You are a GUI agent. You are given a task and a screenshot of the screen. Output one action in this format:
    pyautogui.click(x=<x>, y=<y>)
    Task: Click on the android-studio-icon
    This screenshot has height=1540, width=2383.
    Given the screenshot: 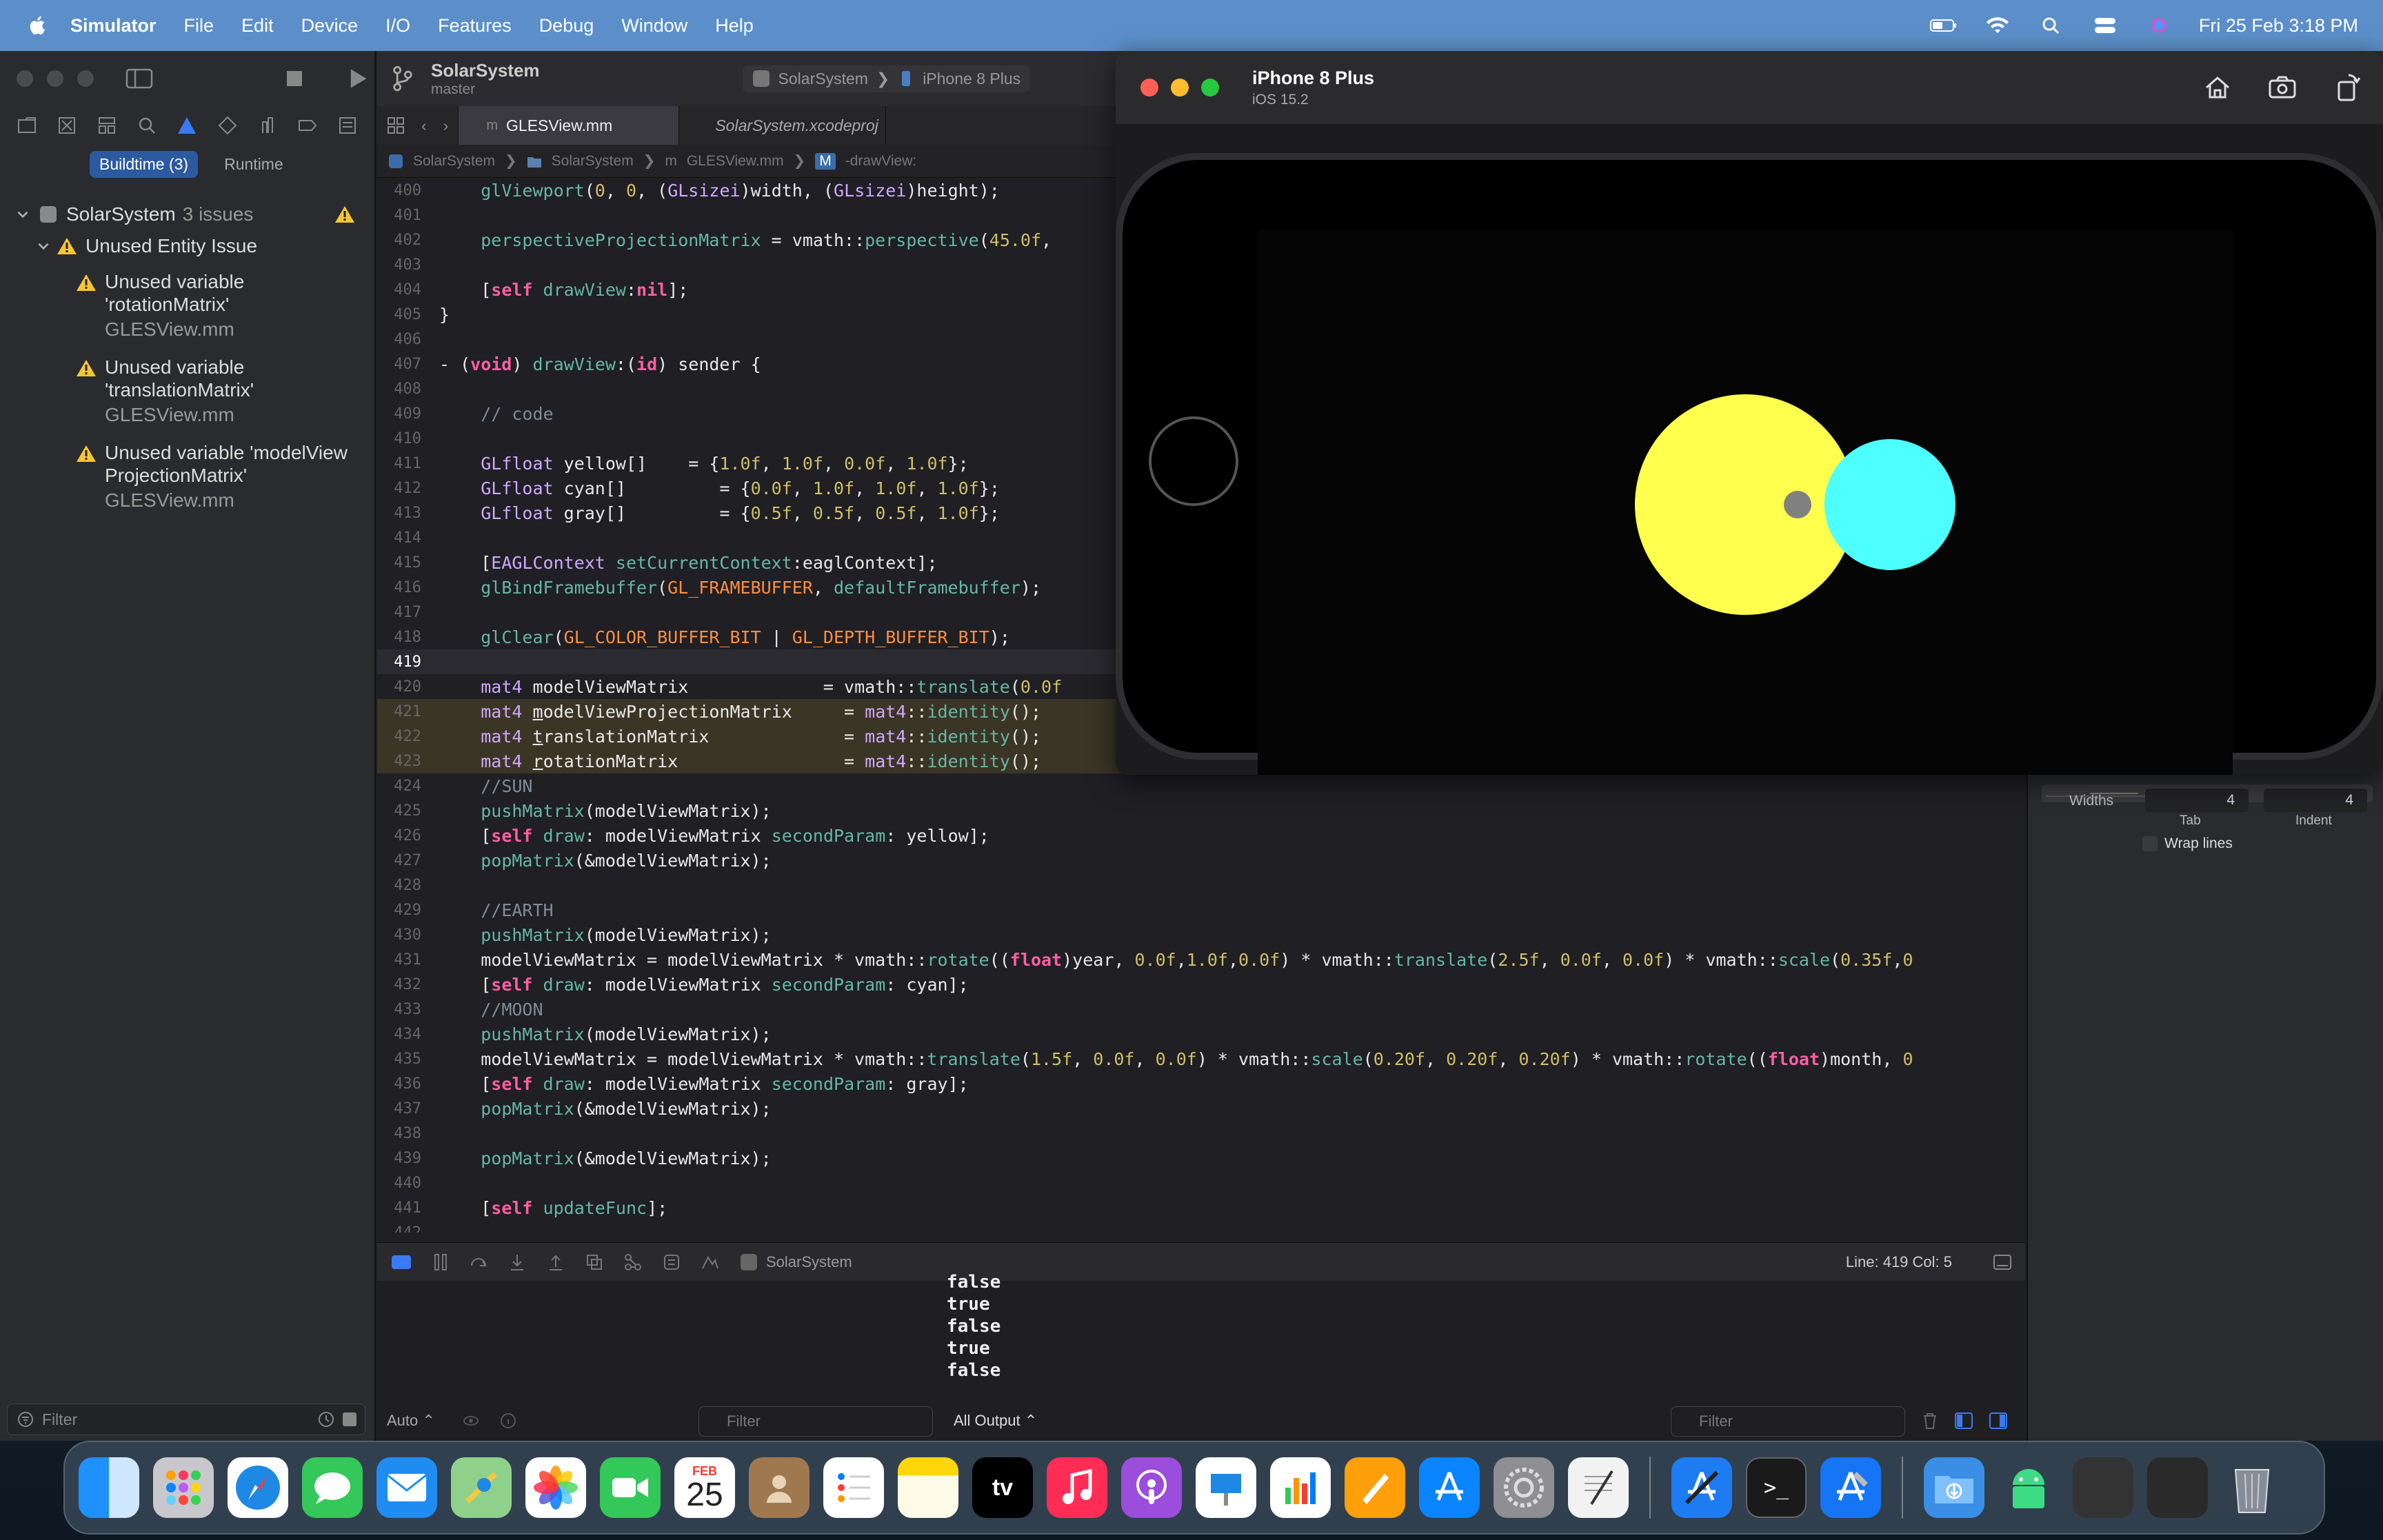 What is the action you would take?
    pyautogui.click(x=2028, y=1487)
    